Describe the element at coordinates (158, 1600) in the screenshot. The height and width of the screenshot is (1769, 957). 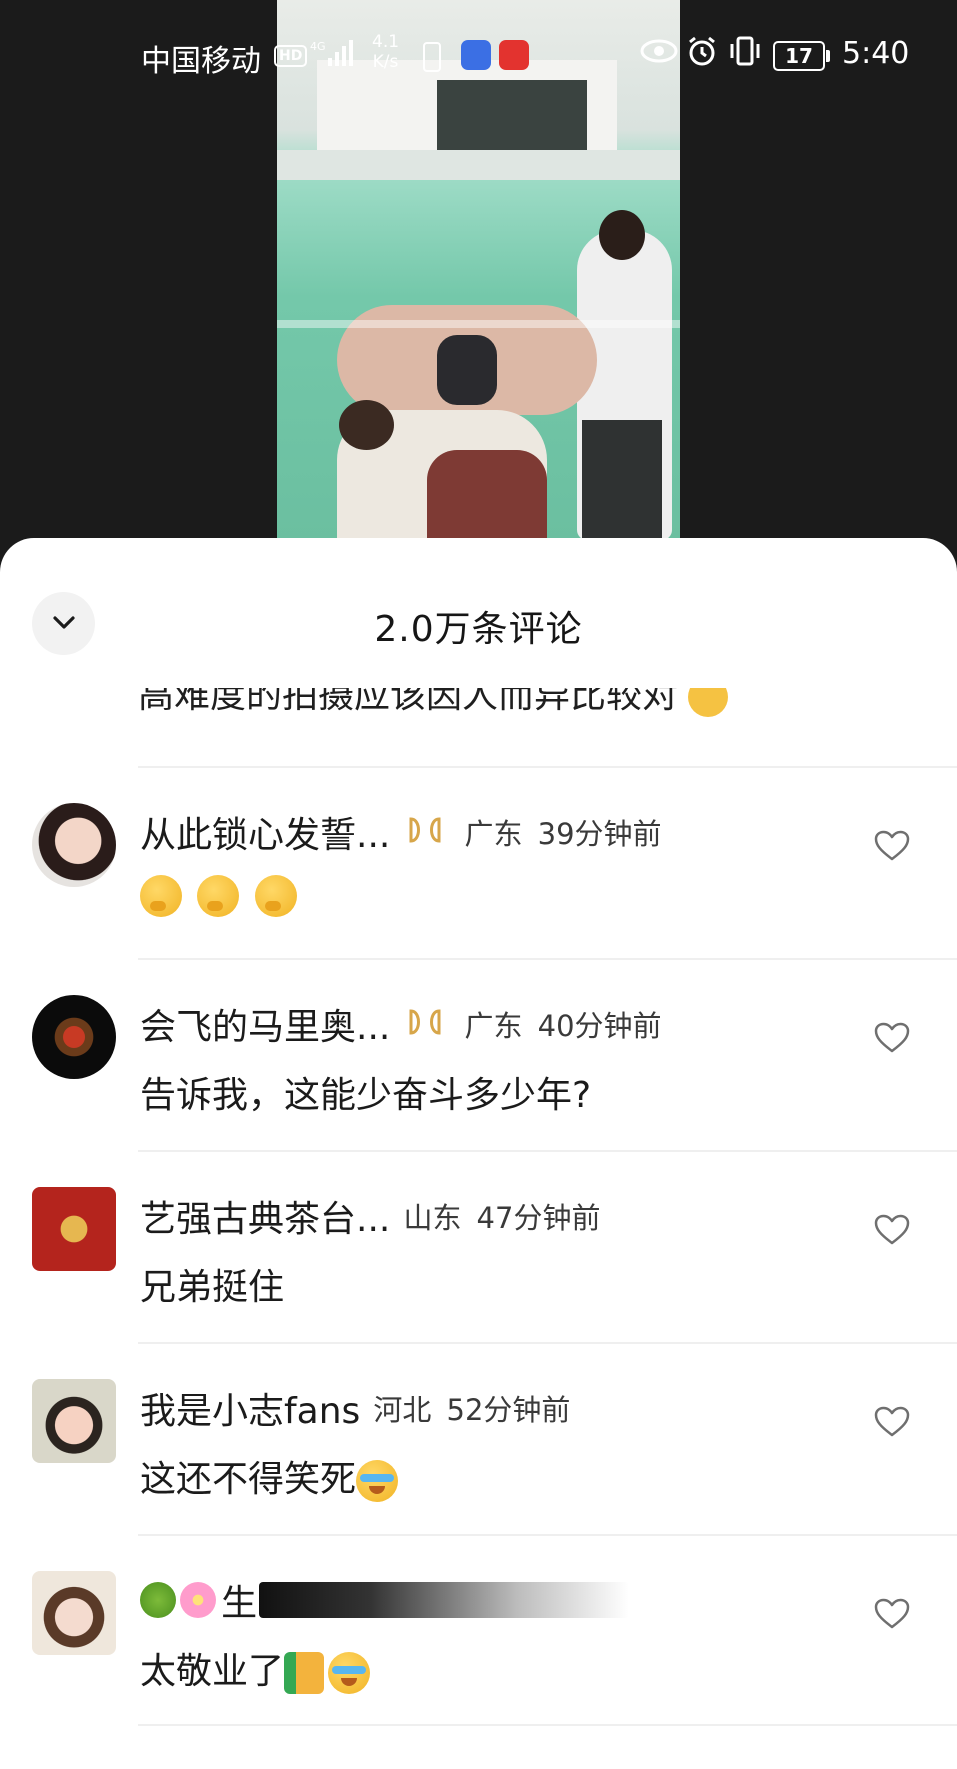
I see `leaf-emoji` at that location.